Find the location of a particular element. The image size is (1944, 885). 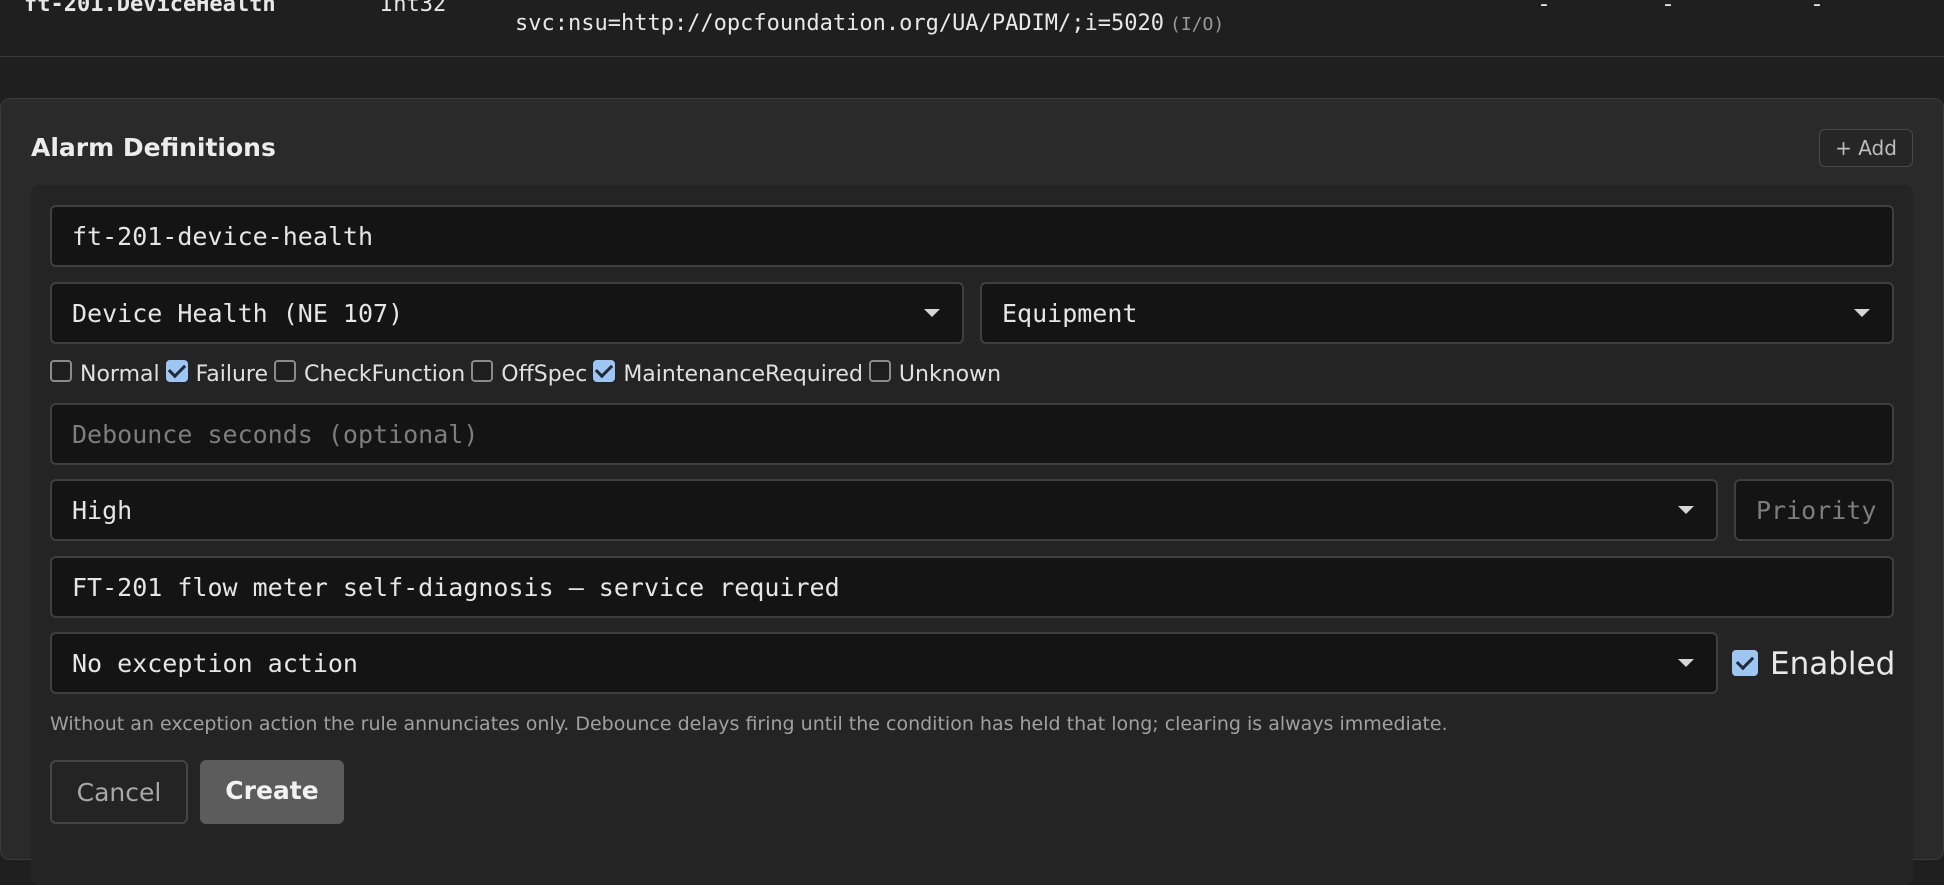

enabled-checkbox: Enabled is located at coordinates (1813, 664).